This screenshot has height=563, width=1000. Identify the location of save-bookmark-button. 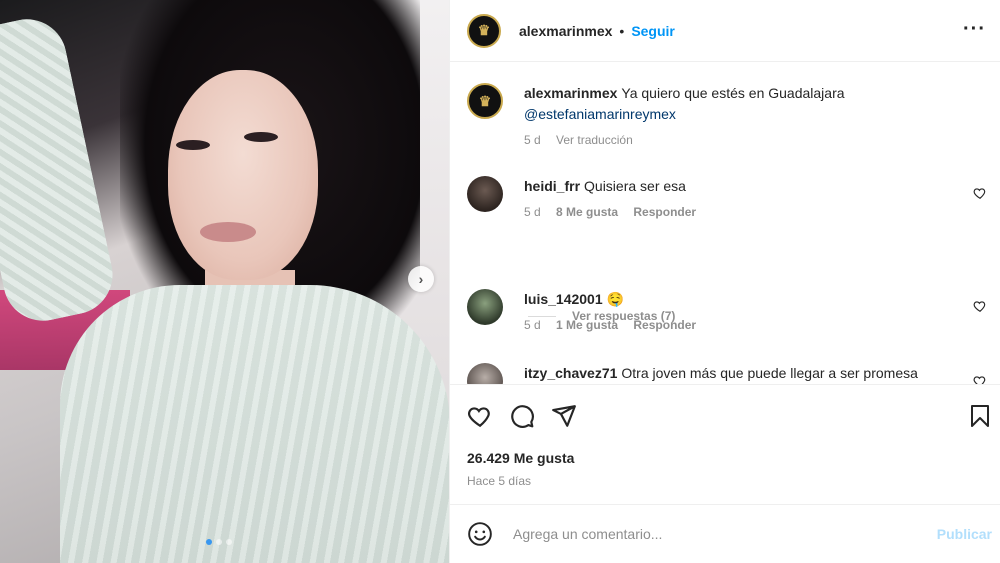
(980, 416).